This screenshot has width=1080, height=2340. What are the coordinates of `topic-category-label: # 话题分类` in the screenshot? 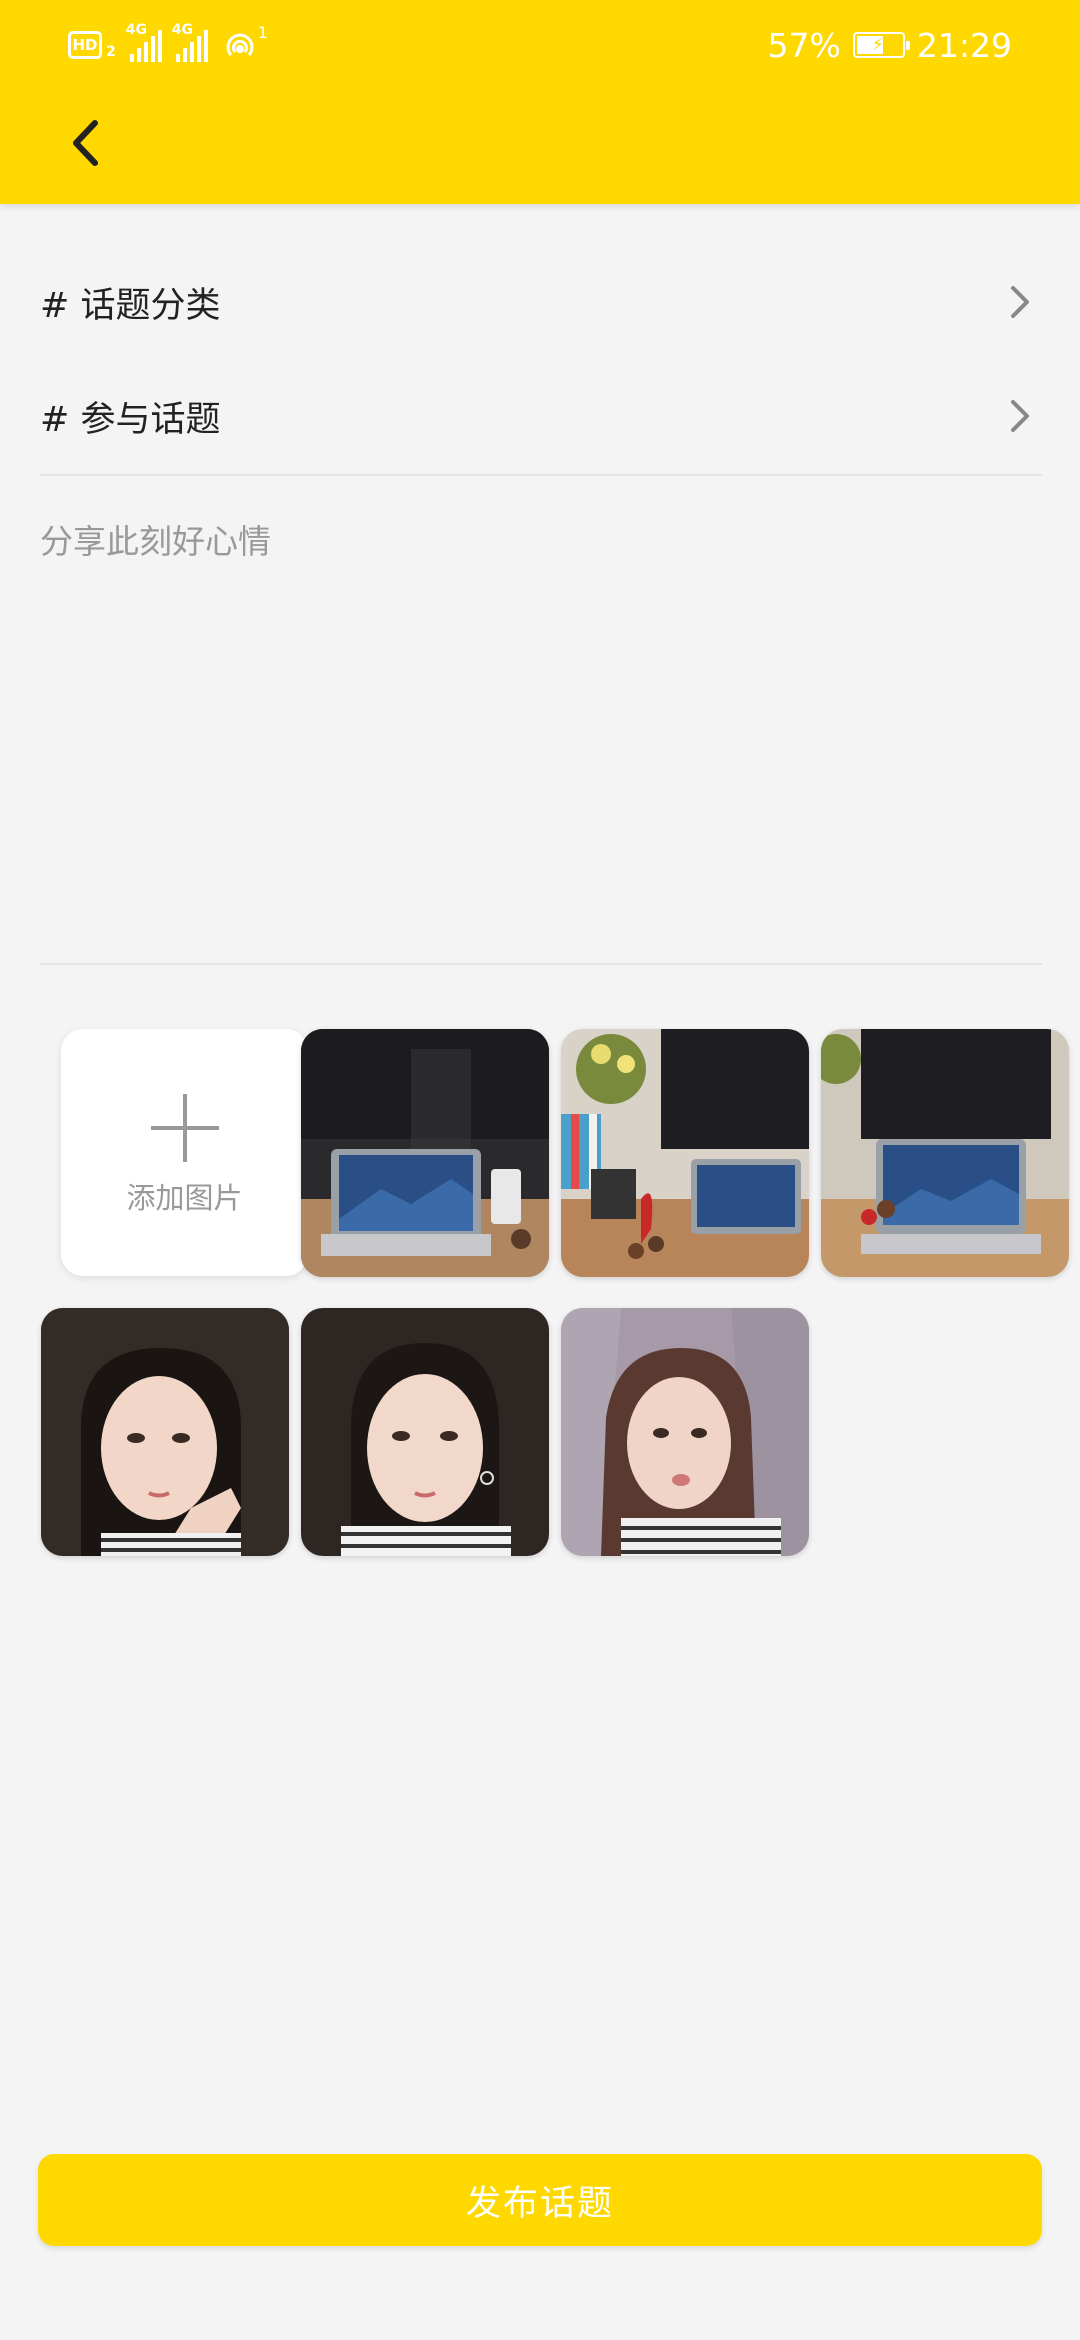 It's located at (130, 305).